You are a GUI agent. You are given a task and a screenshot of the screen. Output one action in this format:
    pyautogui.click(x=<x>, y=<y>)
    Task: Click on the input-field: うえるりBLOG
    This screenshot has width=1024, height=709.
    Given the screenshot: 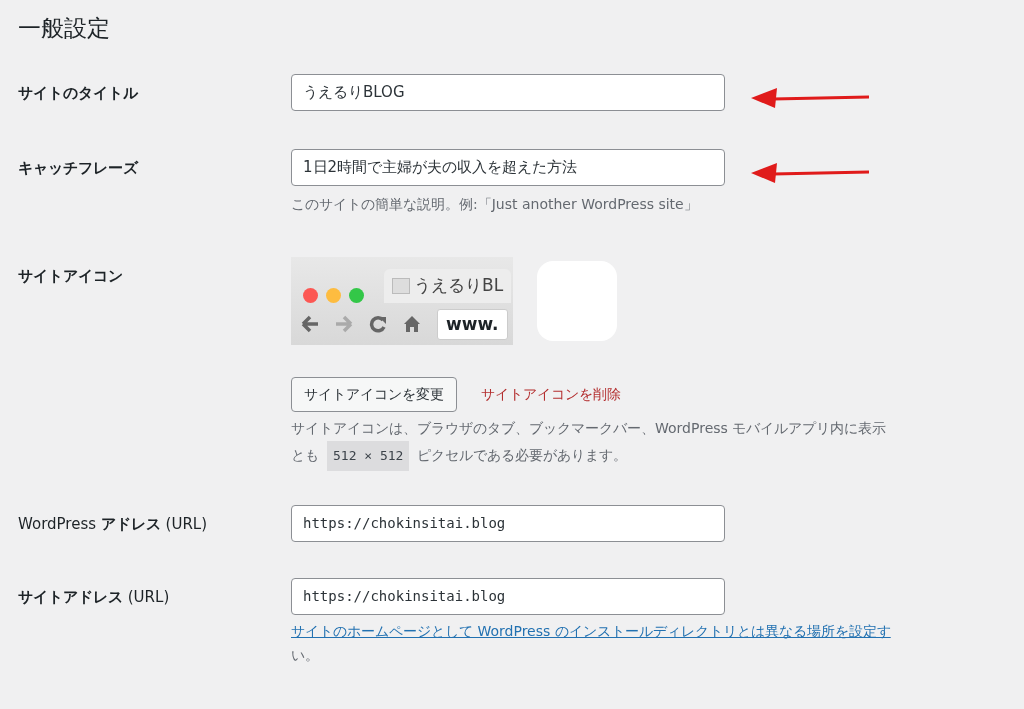 What is the action you would take?
    pyautogui.click(x=508, y=92)
    